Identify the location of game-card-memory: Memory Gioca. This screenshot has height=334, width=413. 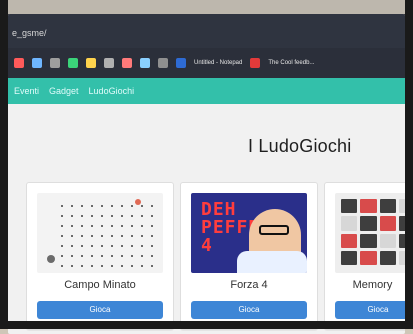
(364, 256).